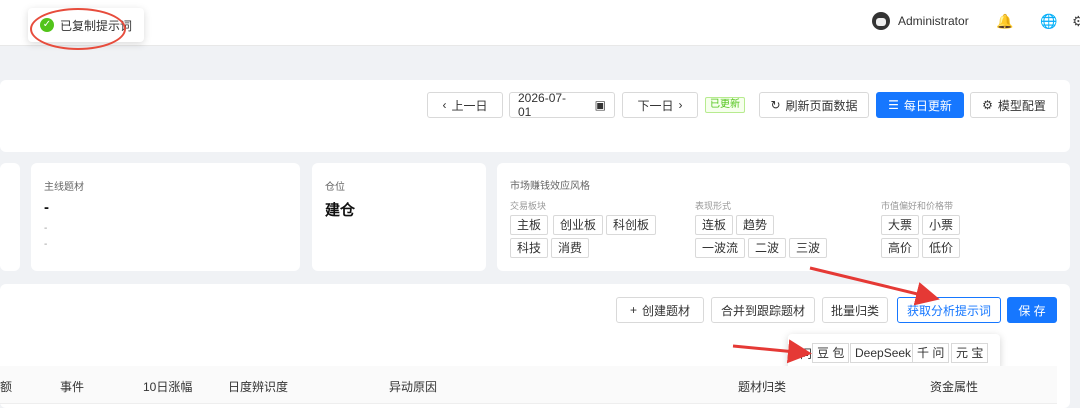  What do you see at coordinates (806, 354) in the screenshot?
I see `menu-prefix: 问` at bounding box center [806, 354].